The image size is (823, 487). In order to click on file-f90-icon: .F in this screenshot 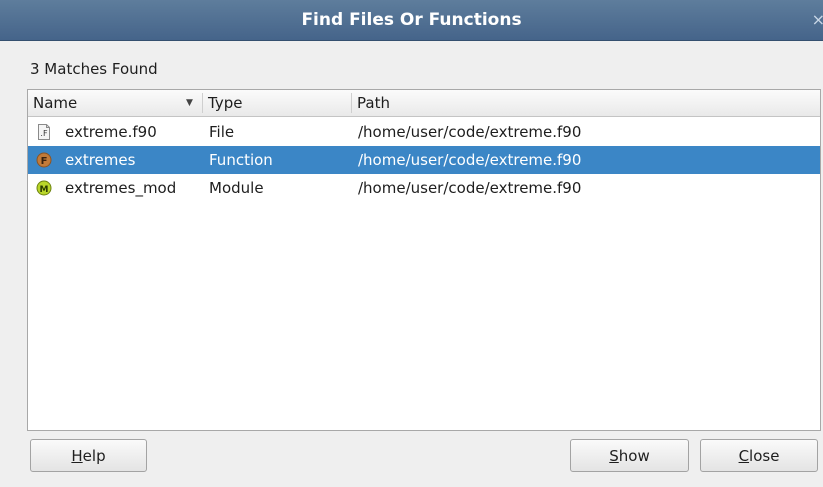, I will do `click(44, 132)`.